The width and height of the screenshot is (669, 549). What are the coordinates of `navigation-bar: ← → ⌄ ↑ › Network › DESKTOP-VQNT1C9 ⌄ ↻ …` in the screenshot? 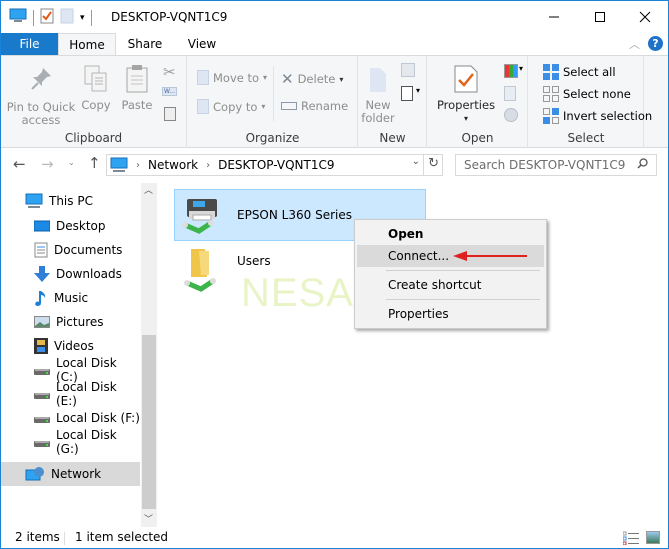 It's located at (334, 165).